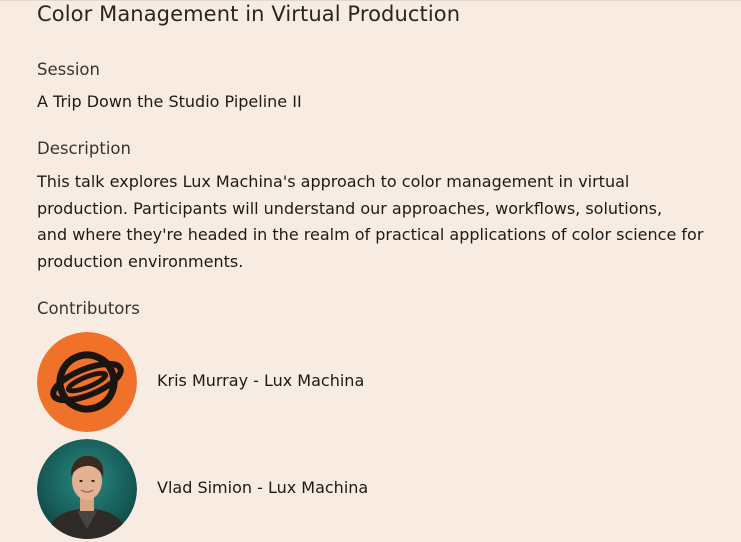 This screenshot has width=741, height=542. Describe the element at coordinates (260, 380) in the screenshot. I see `contributor-name: Kris Murray - Lux Machina` at that location.